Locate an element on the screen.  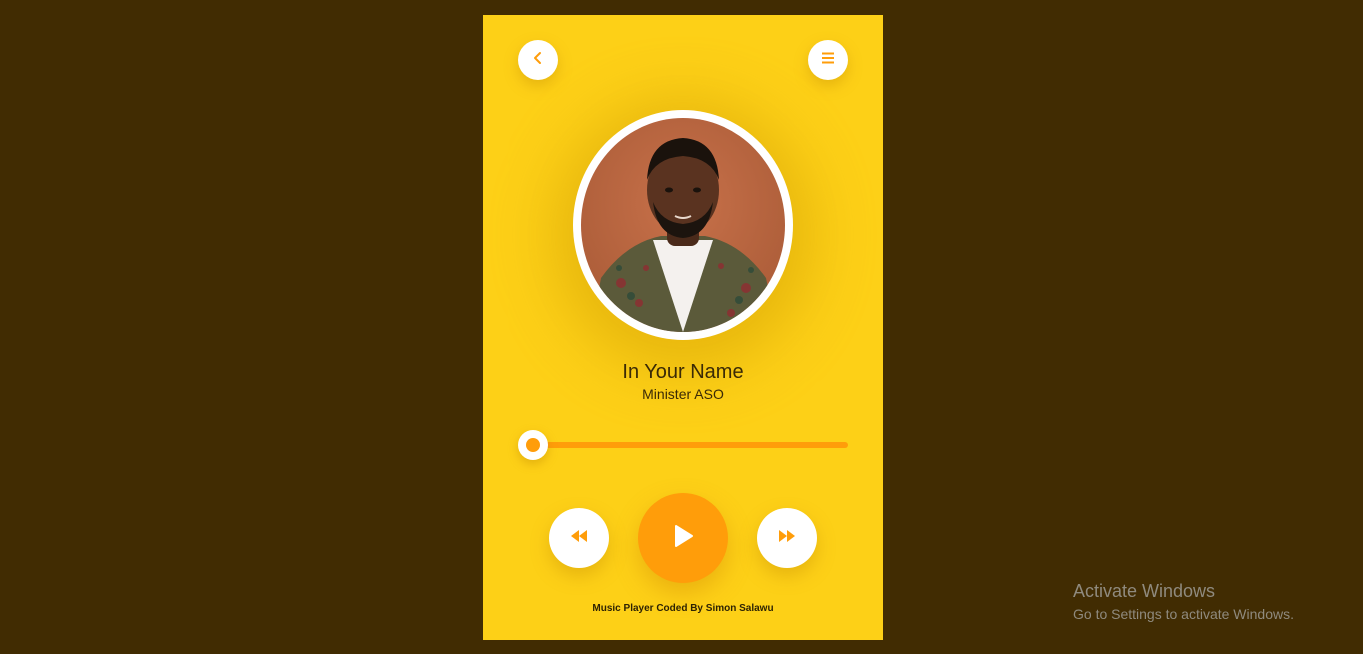
artist-name: Minister ASO is located at coordinates (683, 394).